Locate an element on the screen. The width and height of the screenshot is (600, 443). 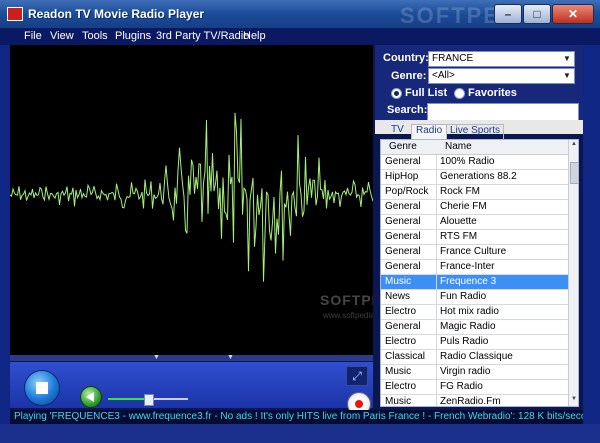
list-item: Classical Radio Classique is located at coordinates (474, 357).